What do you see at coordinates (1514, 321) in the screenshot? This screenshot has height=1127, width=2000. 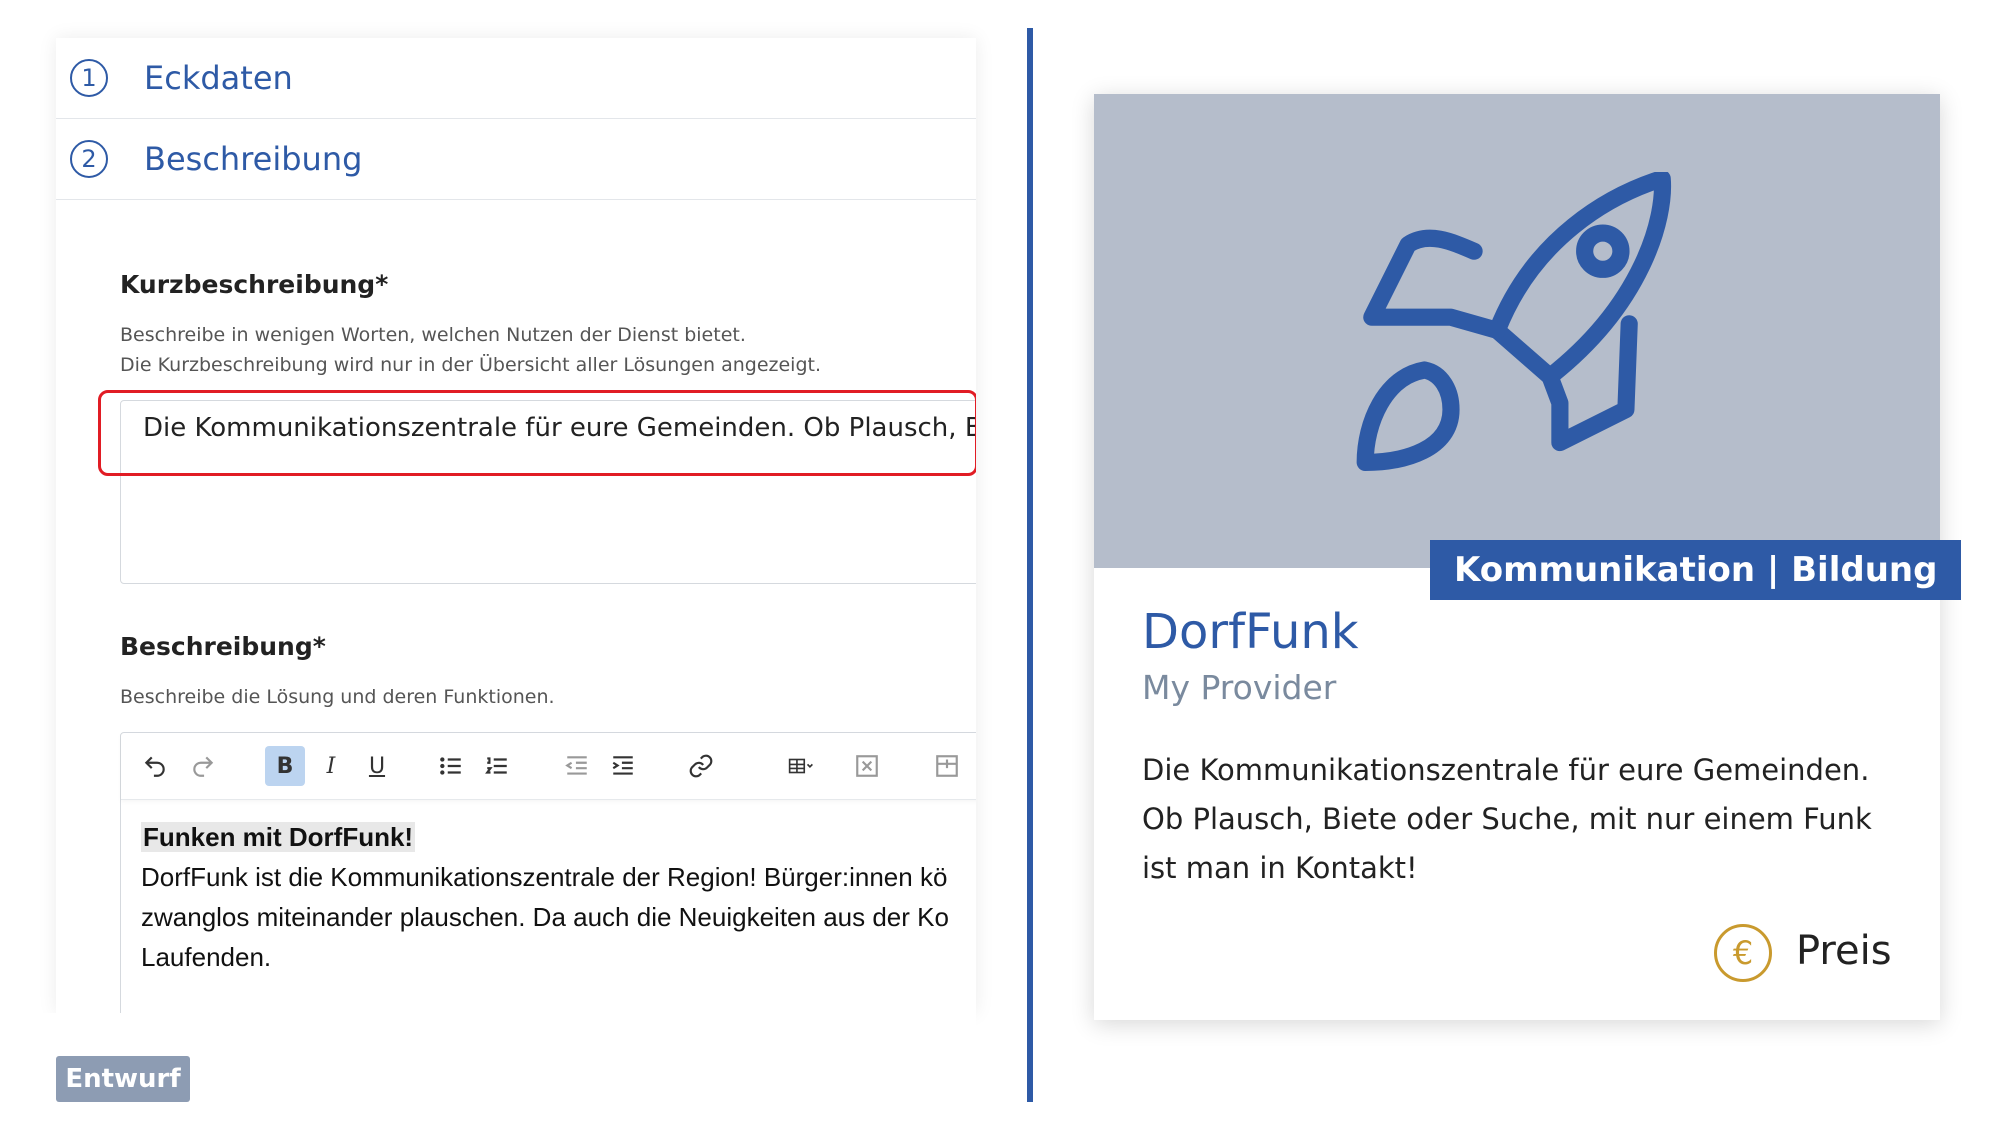 I see `rocket-icon` at bounding box center [1514, 321].